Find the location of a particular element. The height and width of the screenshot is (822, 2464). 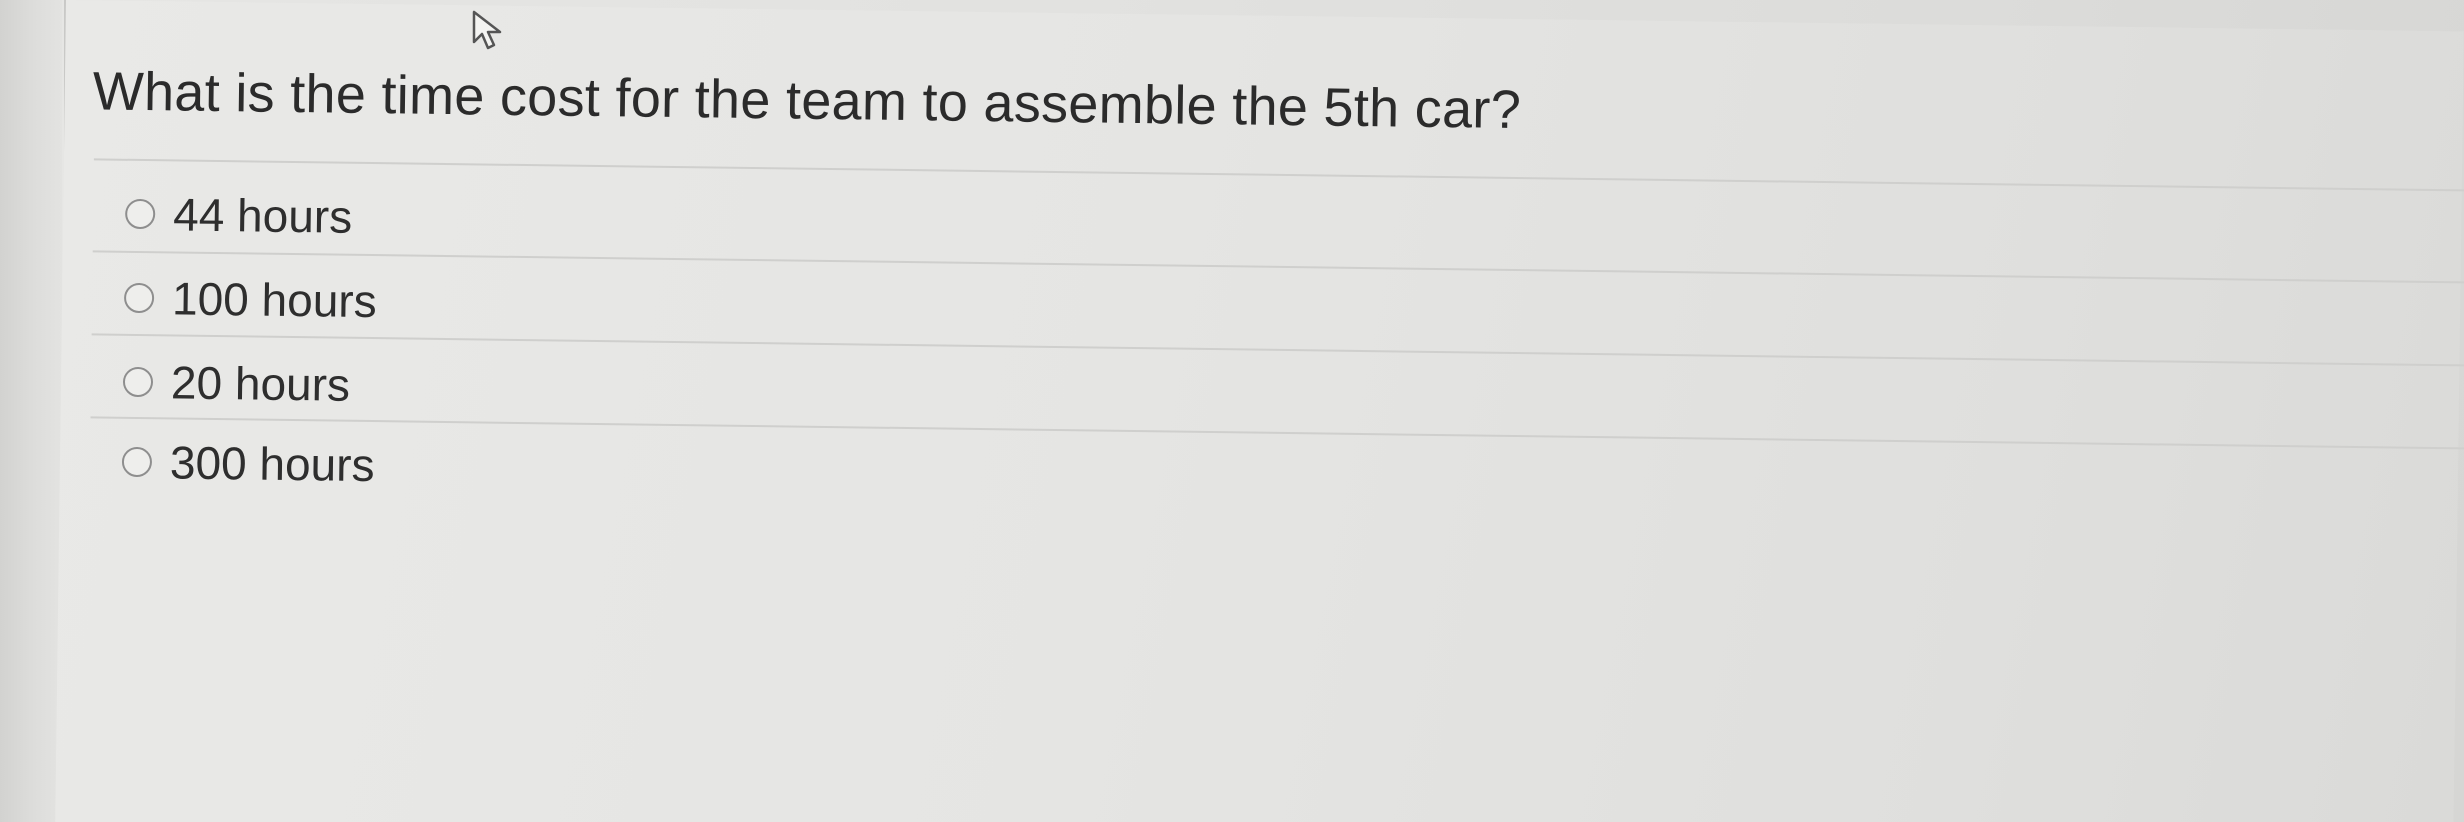

answer-option: 20 hours is located at coordinates (236, 383).